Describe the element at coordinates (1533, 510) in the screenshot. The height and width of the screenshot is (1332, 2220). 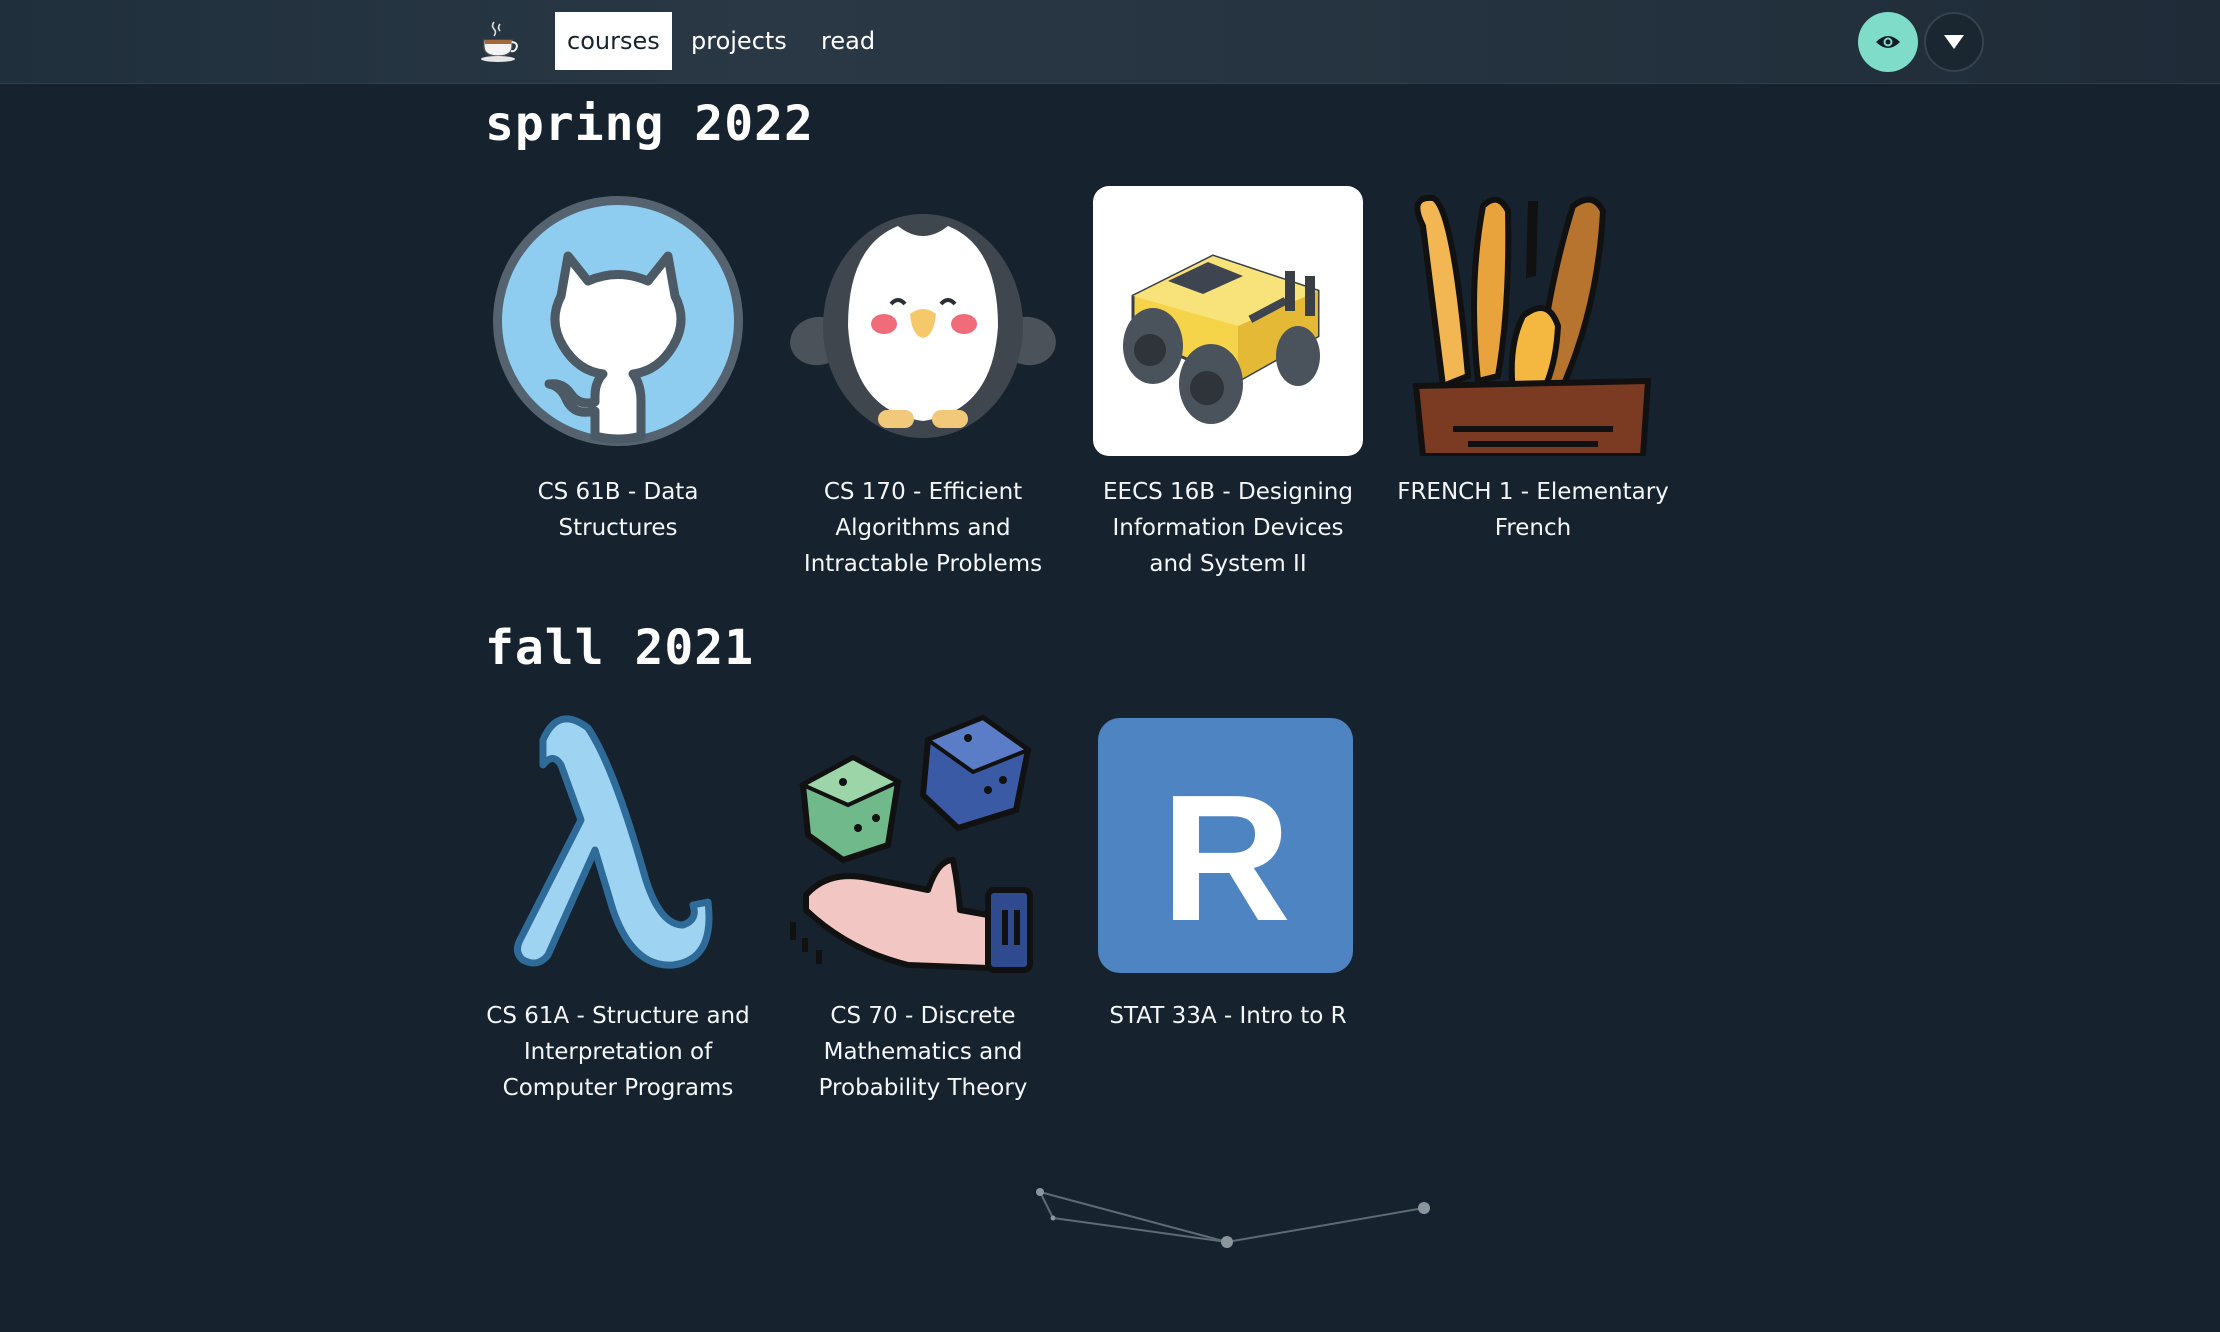
I see `course-label: FRENCH 1 - Elementary French` at that location.